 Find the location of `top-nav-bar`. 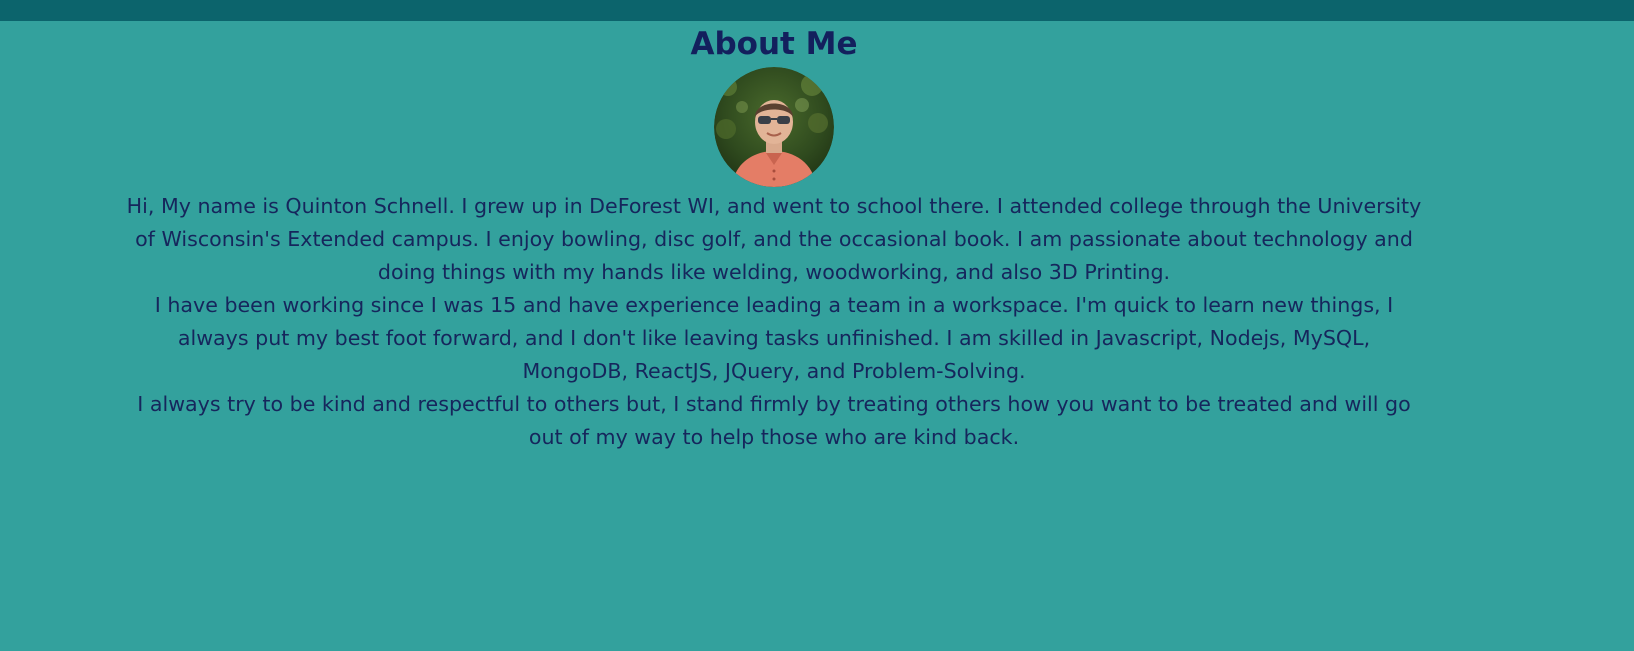

top-nav-bar is located at coordinates (817, 10).